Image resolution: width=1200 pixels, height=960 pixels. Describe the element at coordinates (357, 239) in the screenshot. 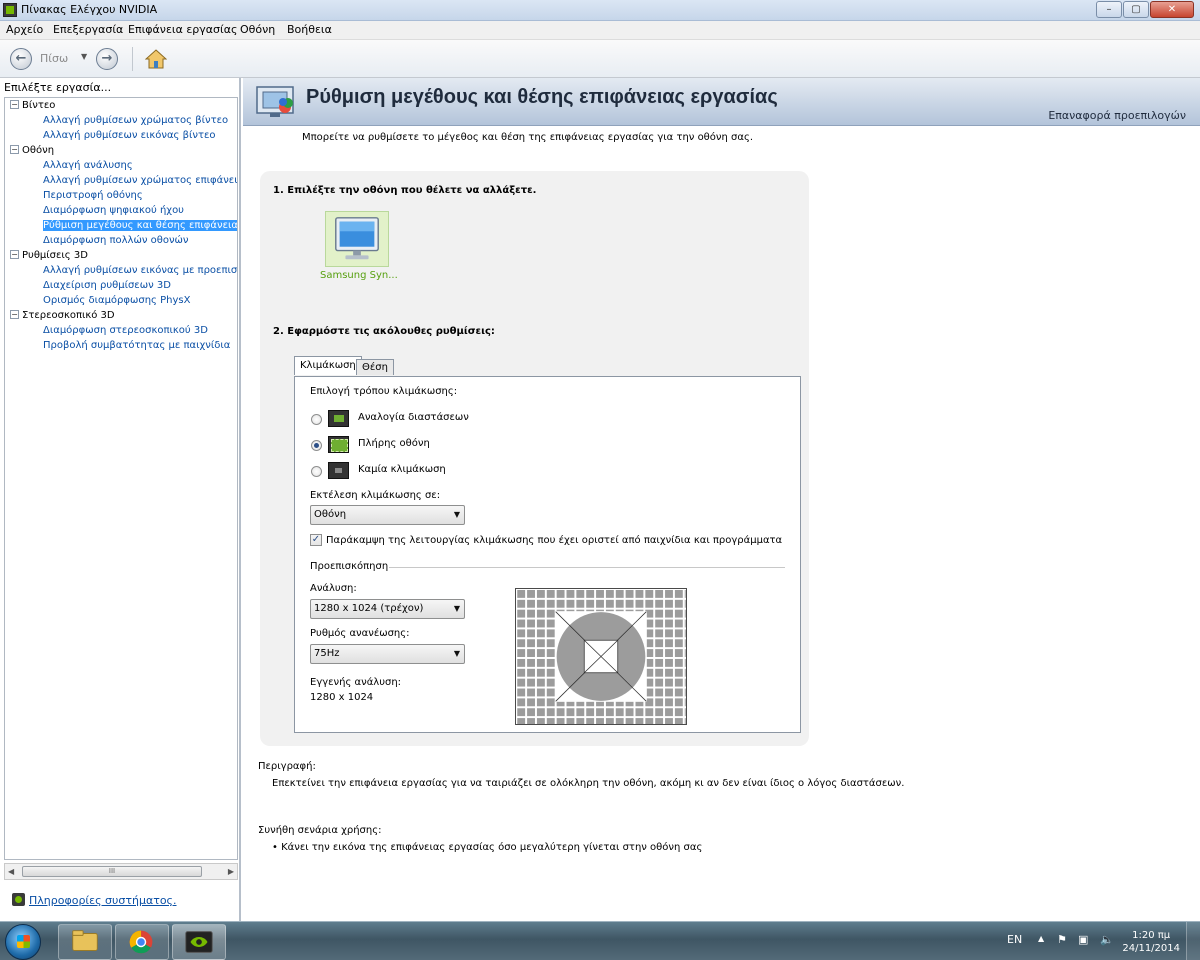

I see `monitor-selector` at that location.